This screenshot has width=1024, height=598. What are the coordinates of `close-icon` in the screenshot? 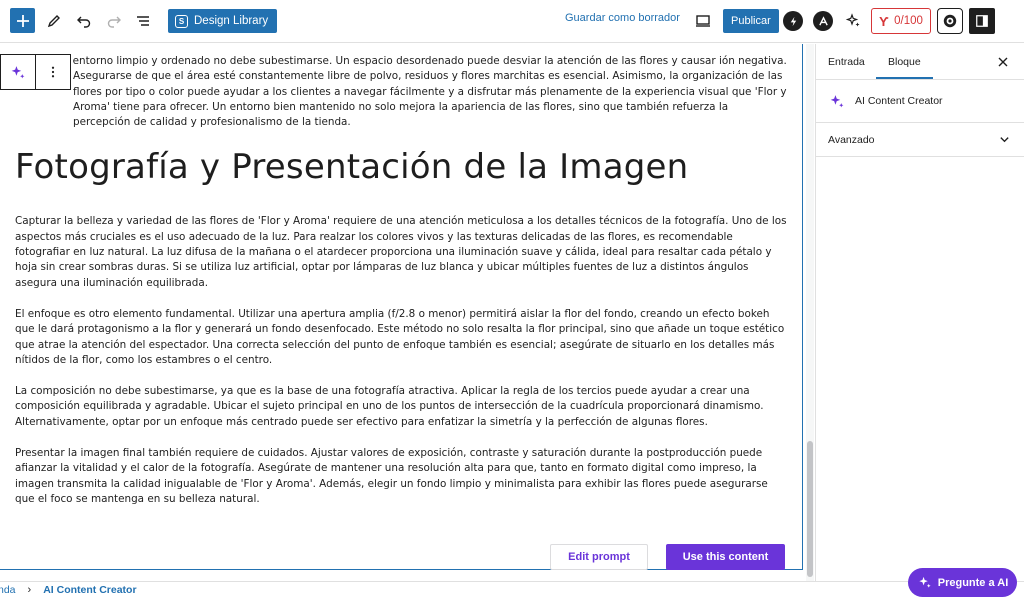 It's located at (1003, 62).